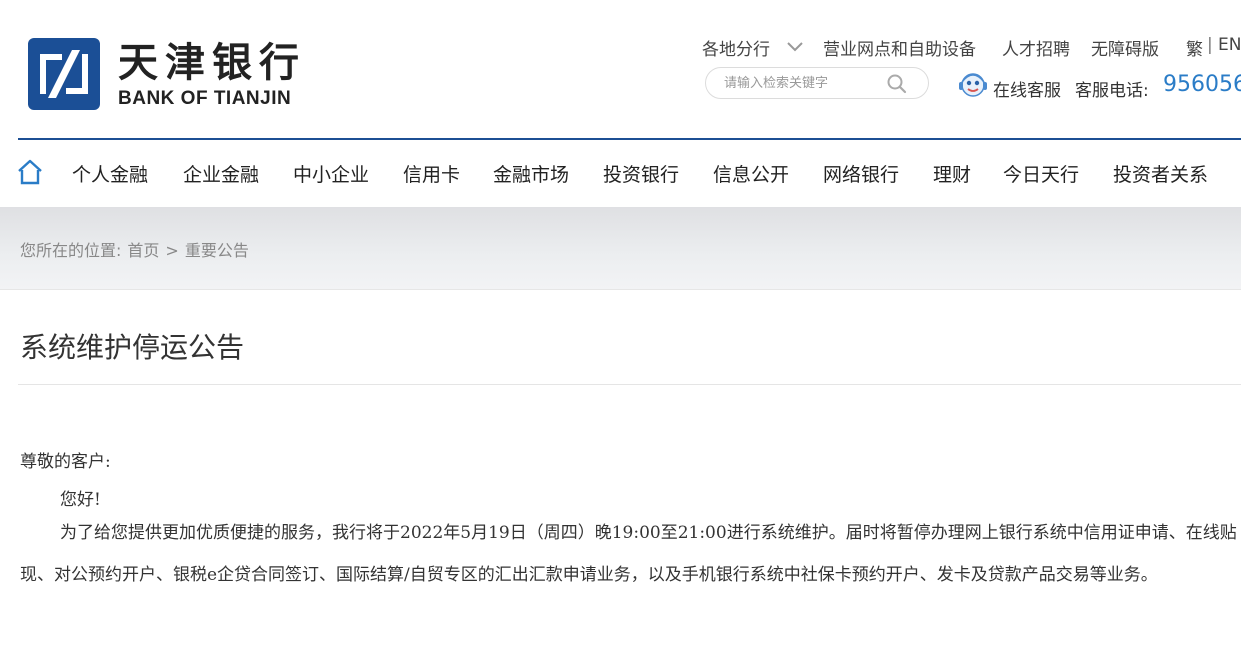 The height and width of the screenshot is (651, 1241). I want to click on nav-personal-finance: 个人金融, so click(110, 173).